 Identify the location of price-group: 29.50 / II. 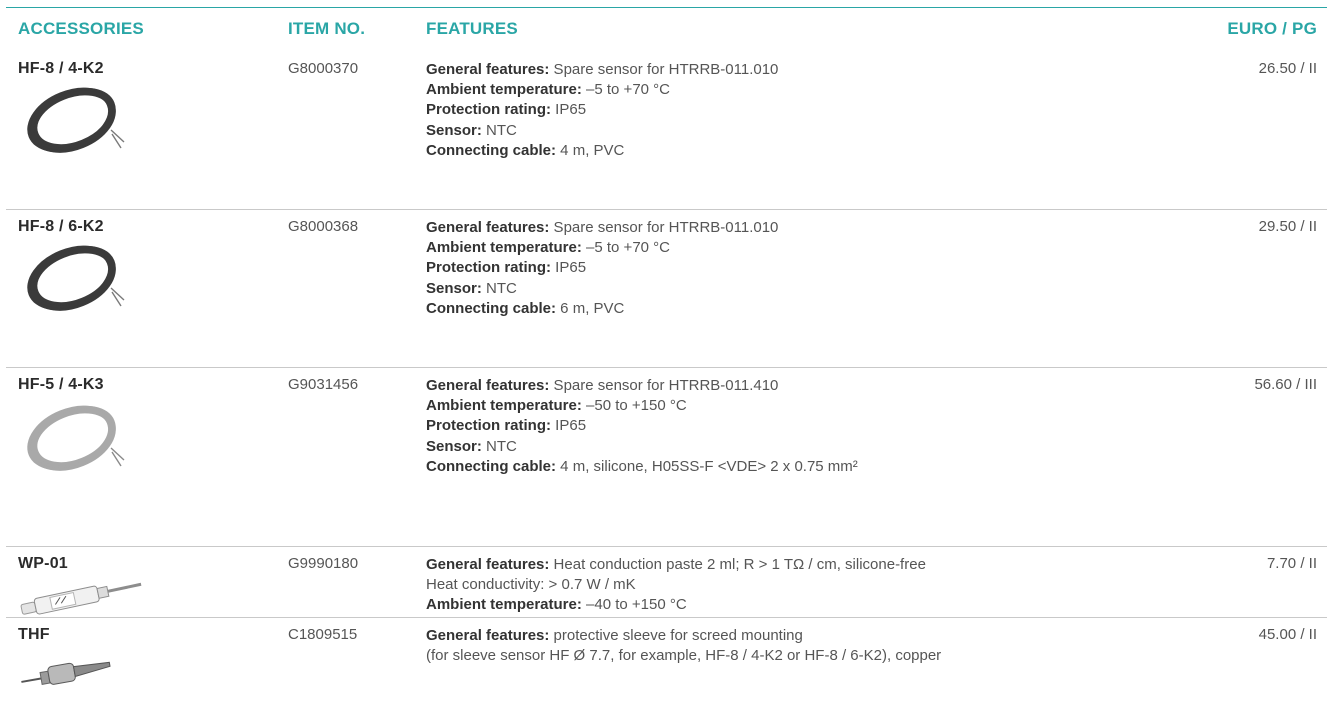
(1287, 226).